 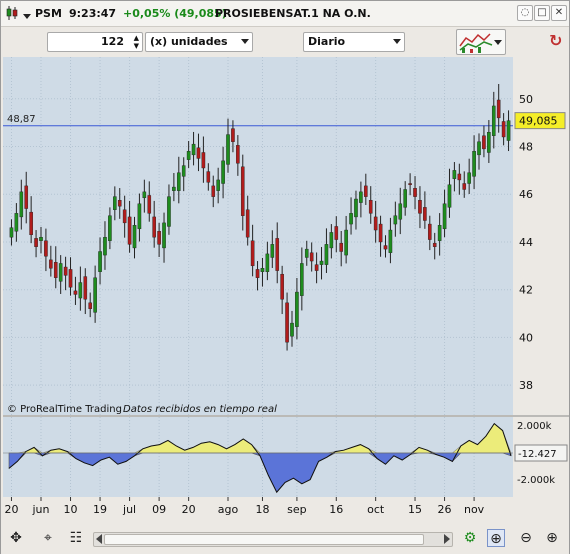 I want to click on y-tick-label: 44, so click(x=526, y=242).